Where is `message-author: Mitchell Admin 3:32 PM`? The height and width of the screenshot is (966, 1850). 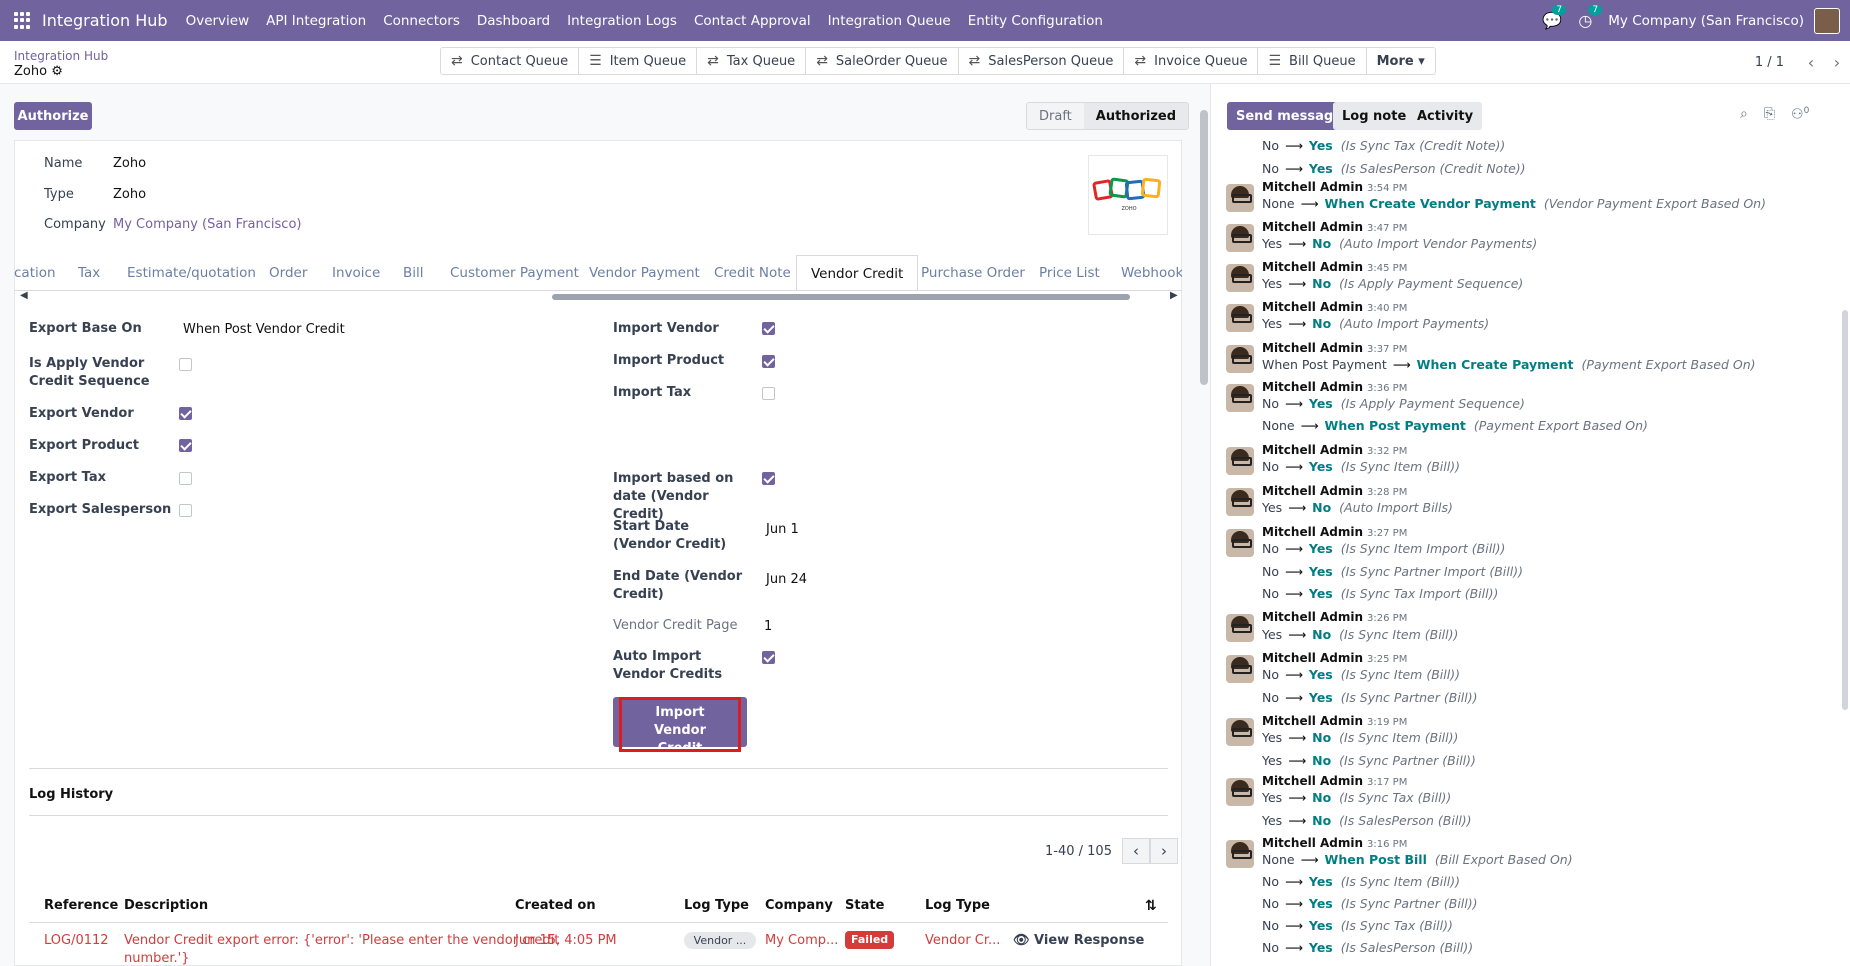 message-author: Mitchell Admin 3:32 PM is located at coordinates (1334, 450).